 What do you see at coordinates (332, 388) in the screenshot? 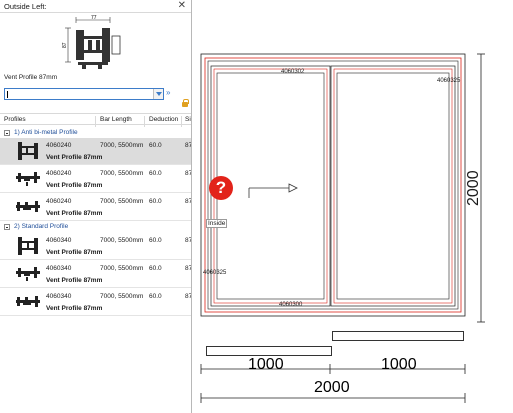
I see `total-width-dimension: 2000` at bounding box center [332, 388].